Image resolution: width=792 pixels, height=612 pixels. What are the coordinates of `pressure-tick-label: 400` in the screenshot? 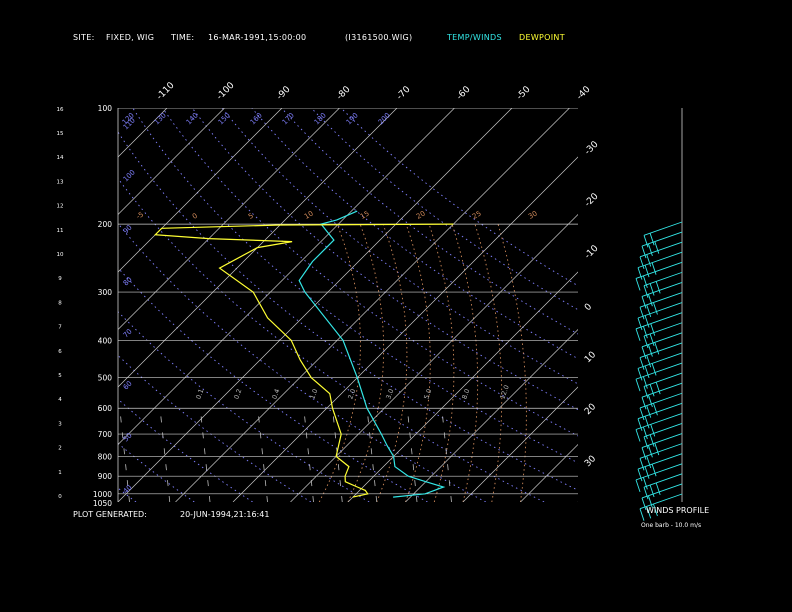 It's located at (105, 340).